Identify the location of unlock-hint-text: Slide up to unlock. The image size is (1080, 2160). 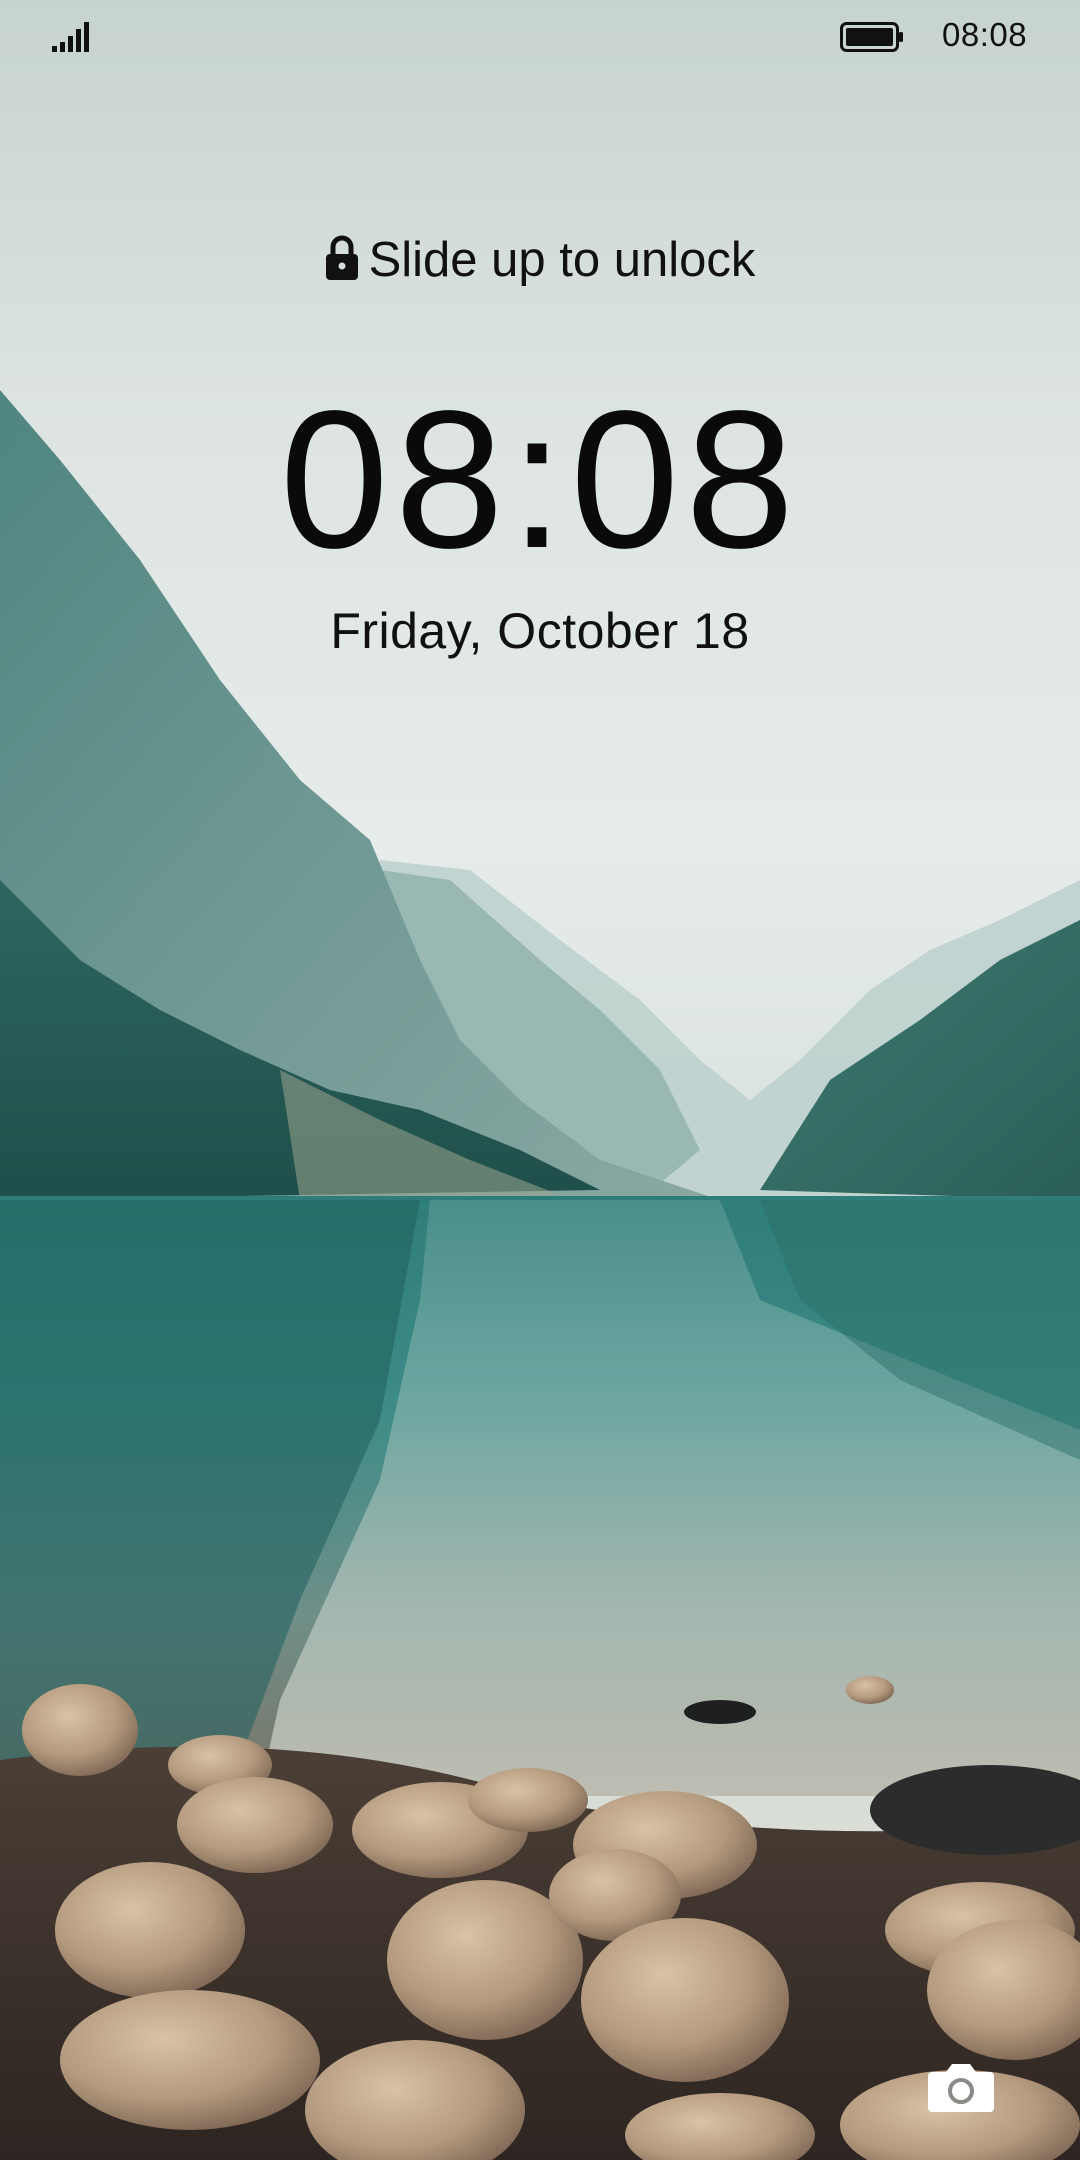
(562, 260).